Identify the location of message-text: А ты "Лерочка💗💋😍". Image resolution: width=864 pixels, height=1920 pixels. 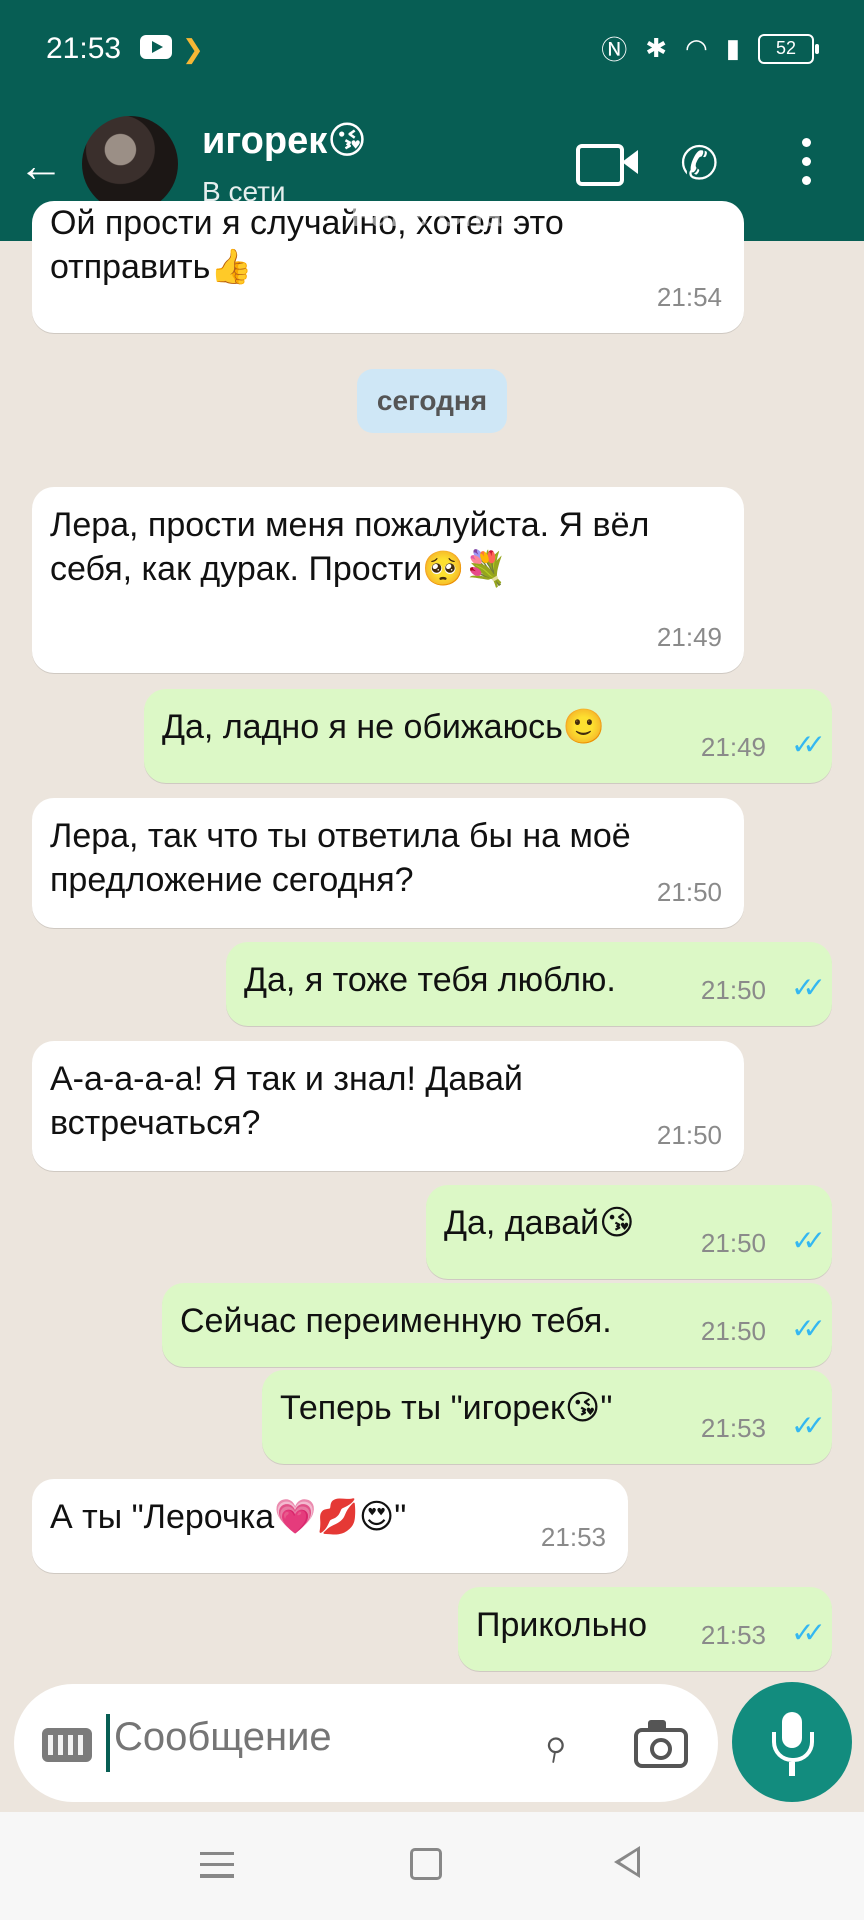
(228, 1517).